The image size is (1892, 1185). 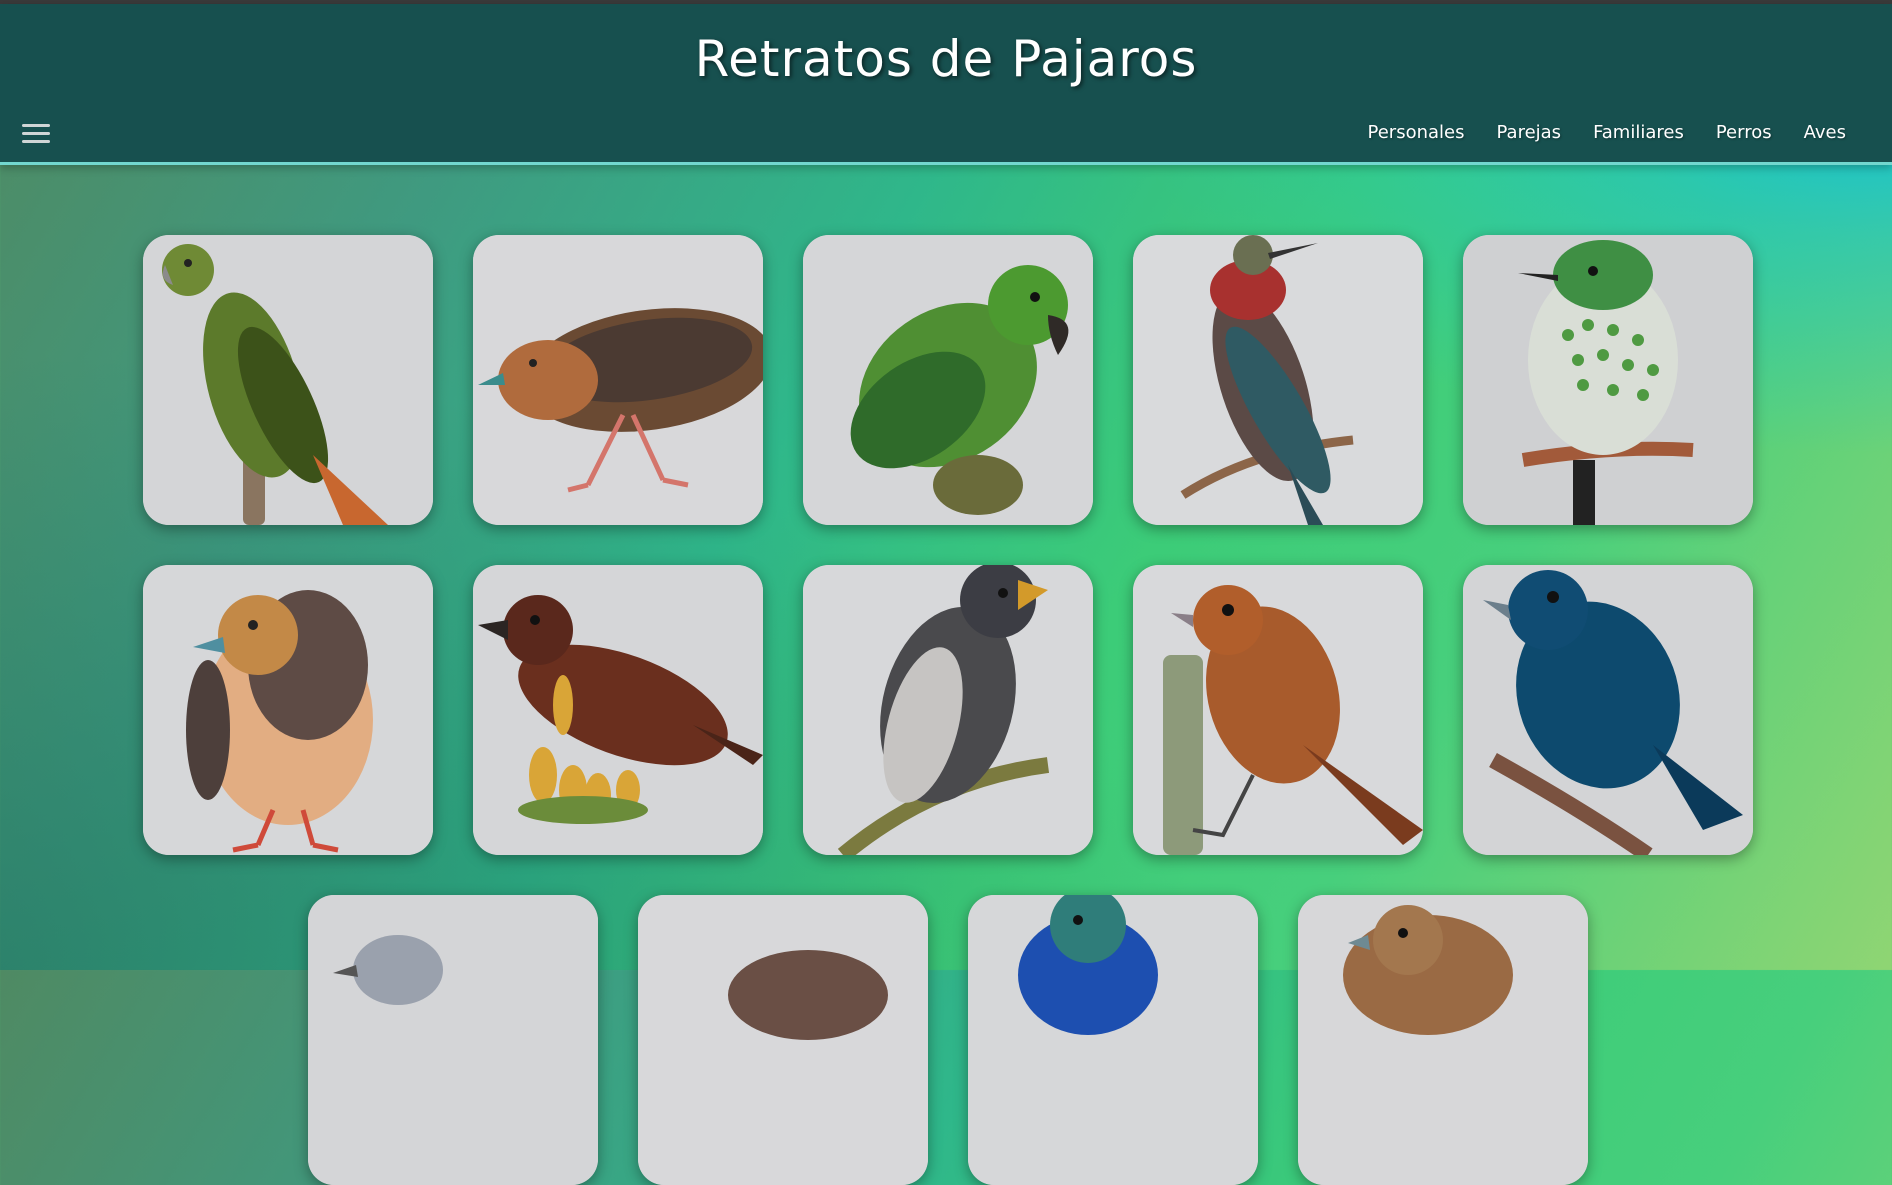 I want to click on bird-card-brown-finch, so click(x=1443, y=1040).